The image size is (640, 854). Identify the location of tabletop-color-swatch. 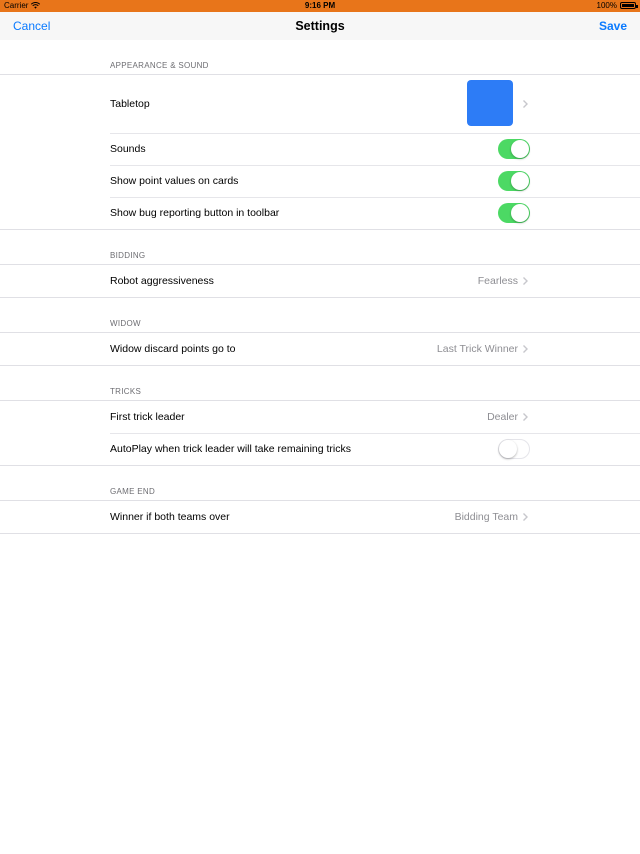
(490, 103).